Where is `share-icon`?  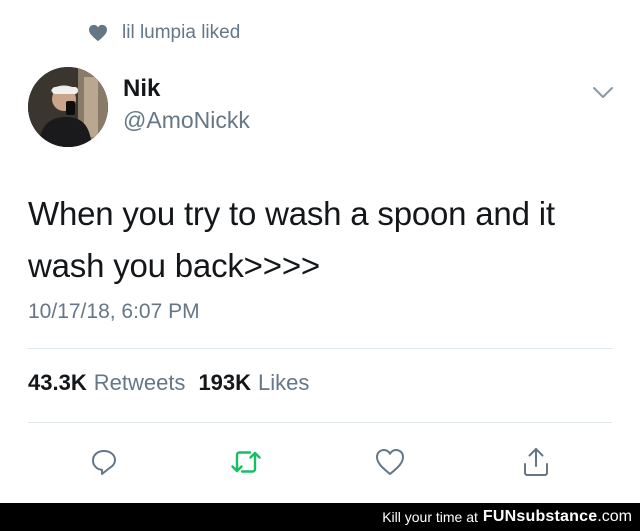 share-icon is located at coordinates (536, 462).